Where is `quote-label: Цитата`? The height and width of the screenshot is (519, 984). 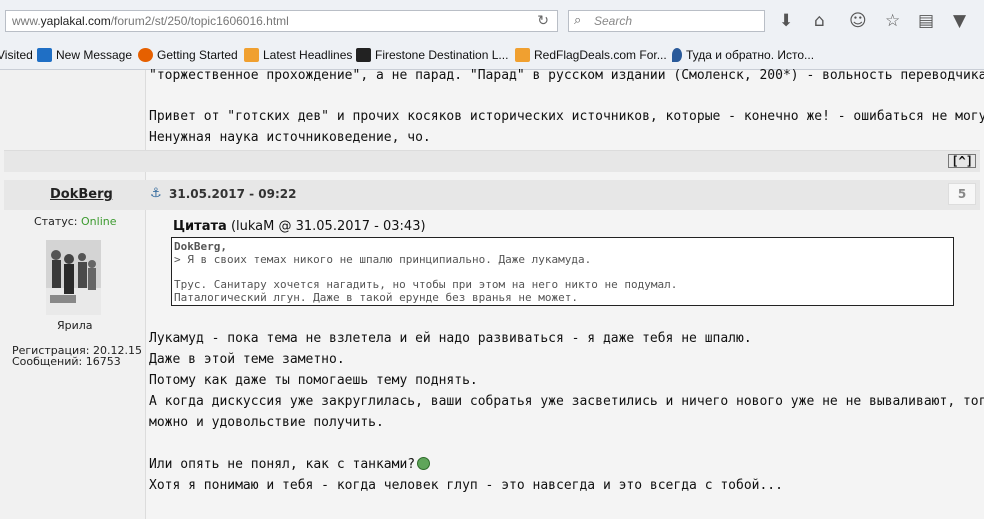
quote-label: Цитата is located at coordinates (200, 226).